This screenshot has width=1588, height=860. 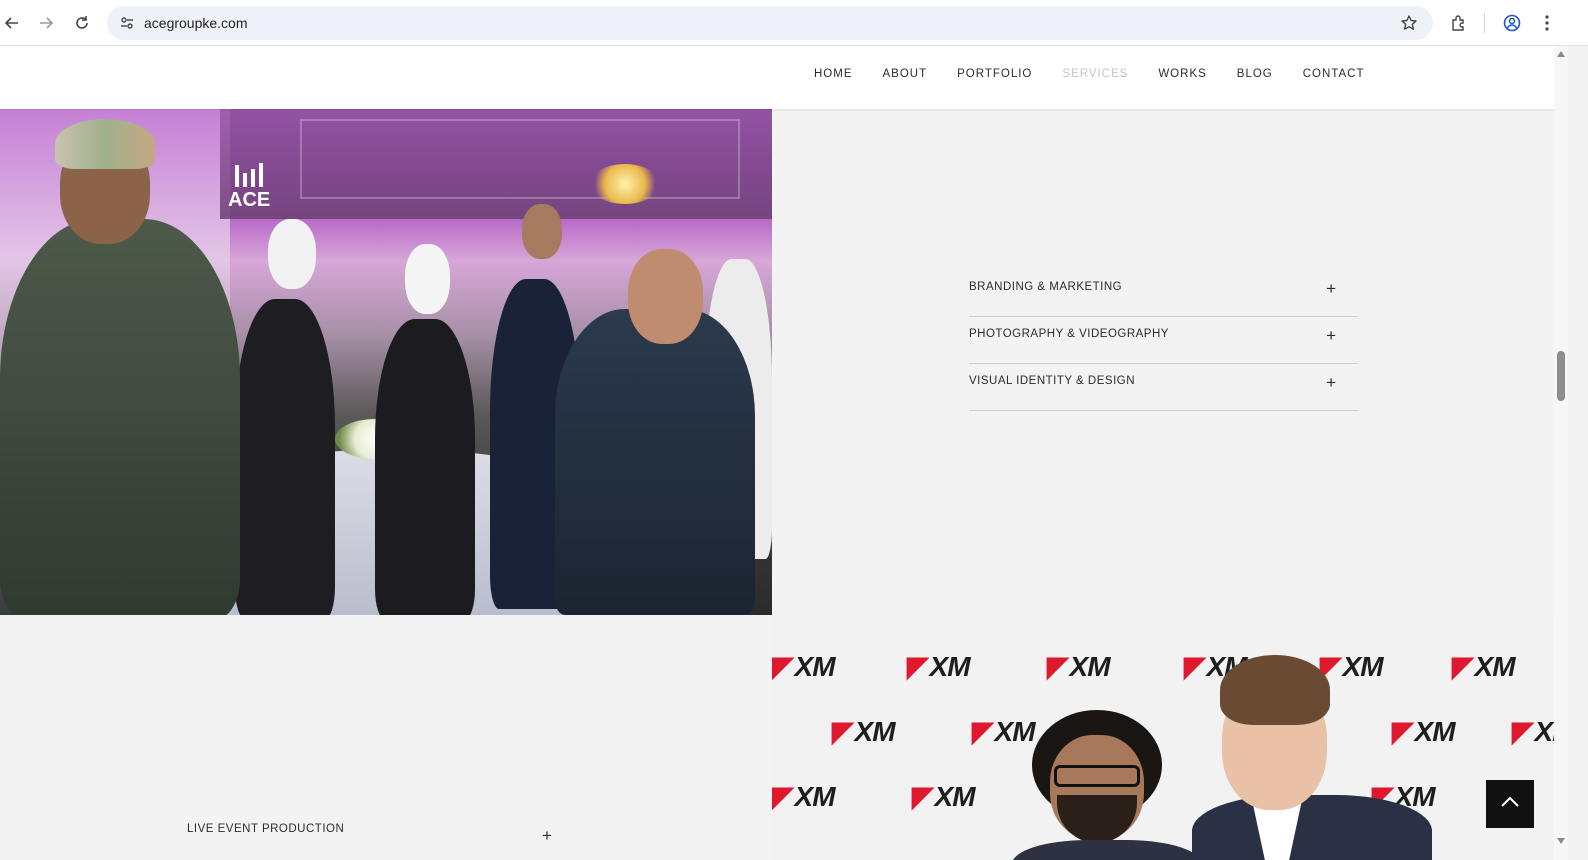 I want to click on profile-icon, so click(x=1512, y=23).